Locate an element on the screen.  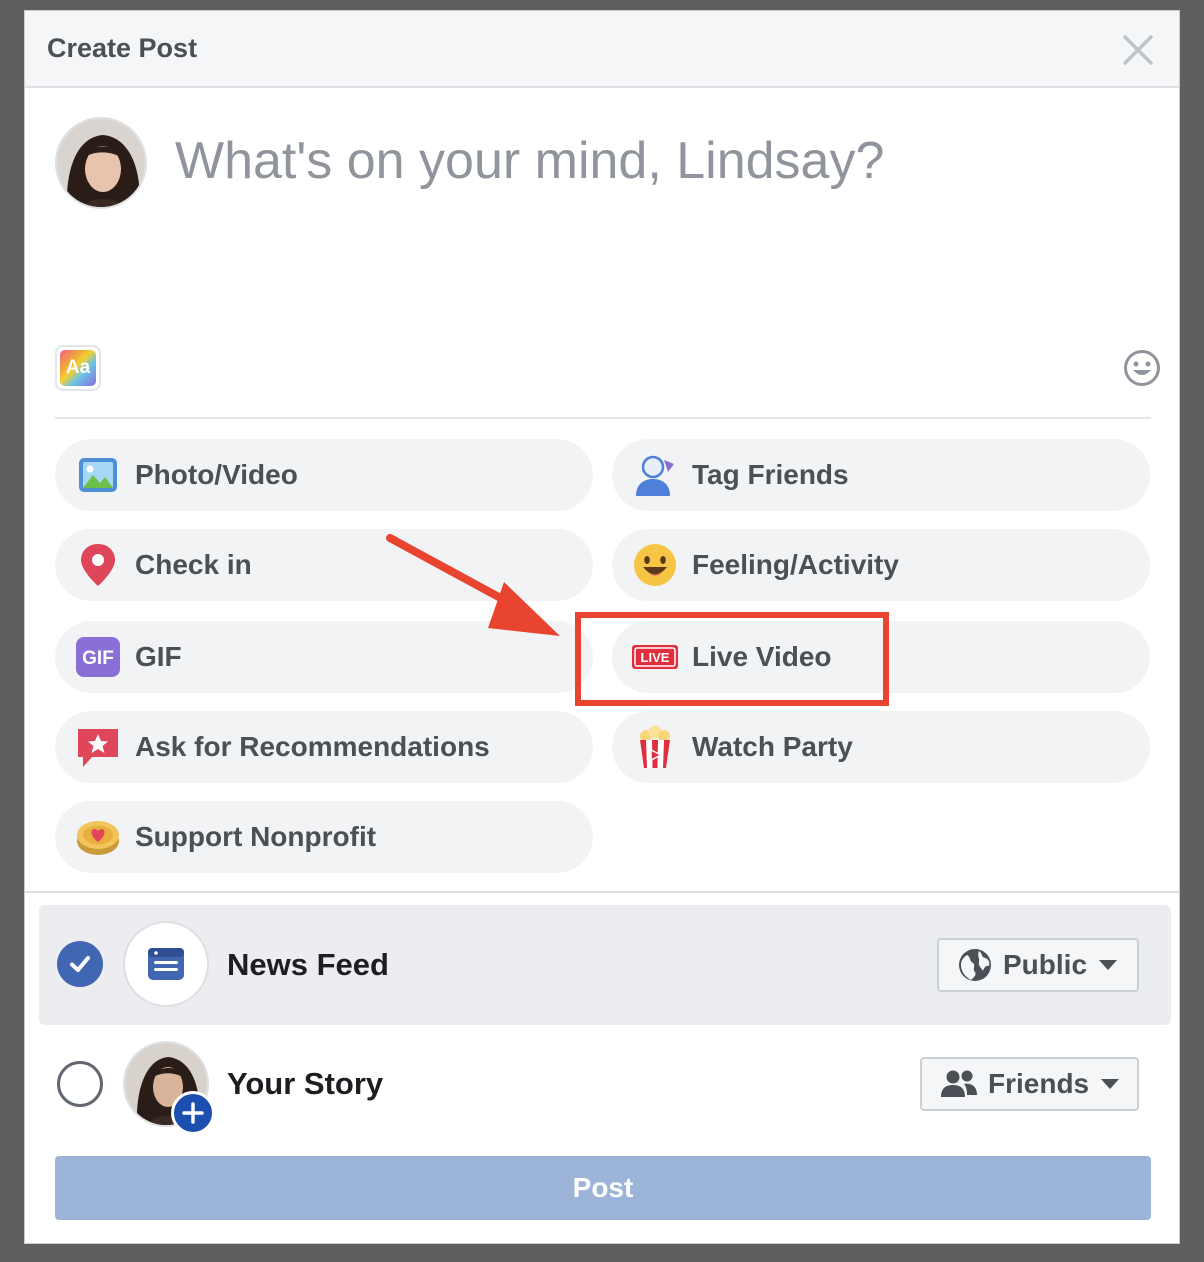
tag-friends-icon is located at coordinates (655, 475).